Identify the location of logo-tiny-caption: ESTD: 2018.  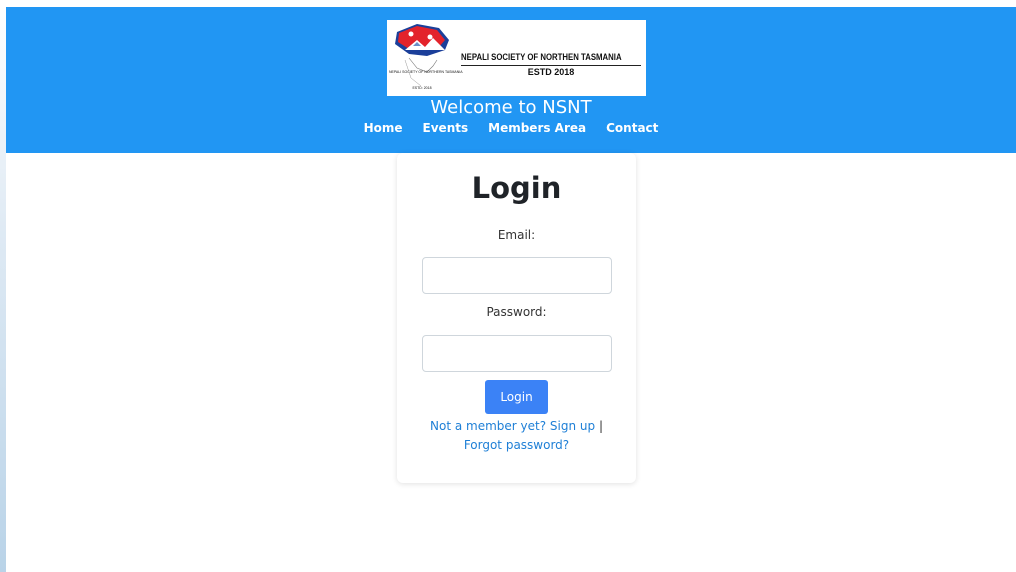
(422, 88).